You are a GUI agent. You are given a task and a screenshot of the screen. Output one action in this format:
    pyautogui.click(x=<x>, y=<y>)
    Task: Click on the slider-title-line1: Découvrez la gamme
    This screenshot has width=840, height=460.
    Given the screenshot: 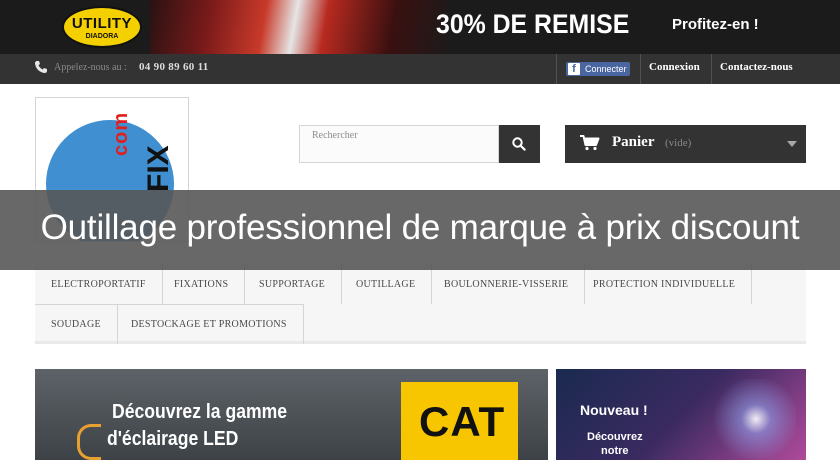 What is the action you would take?
    pyautogui.click(x=200, y=412)
    